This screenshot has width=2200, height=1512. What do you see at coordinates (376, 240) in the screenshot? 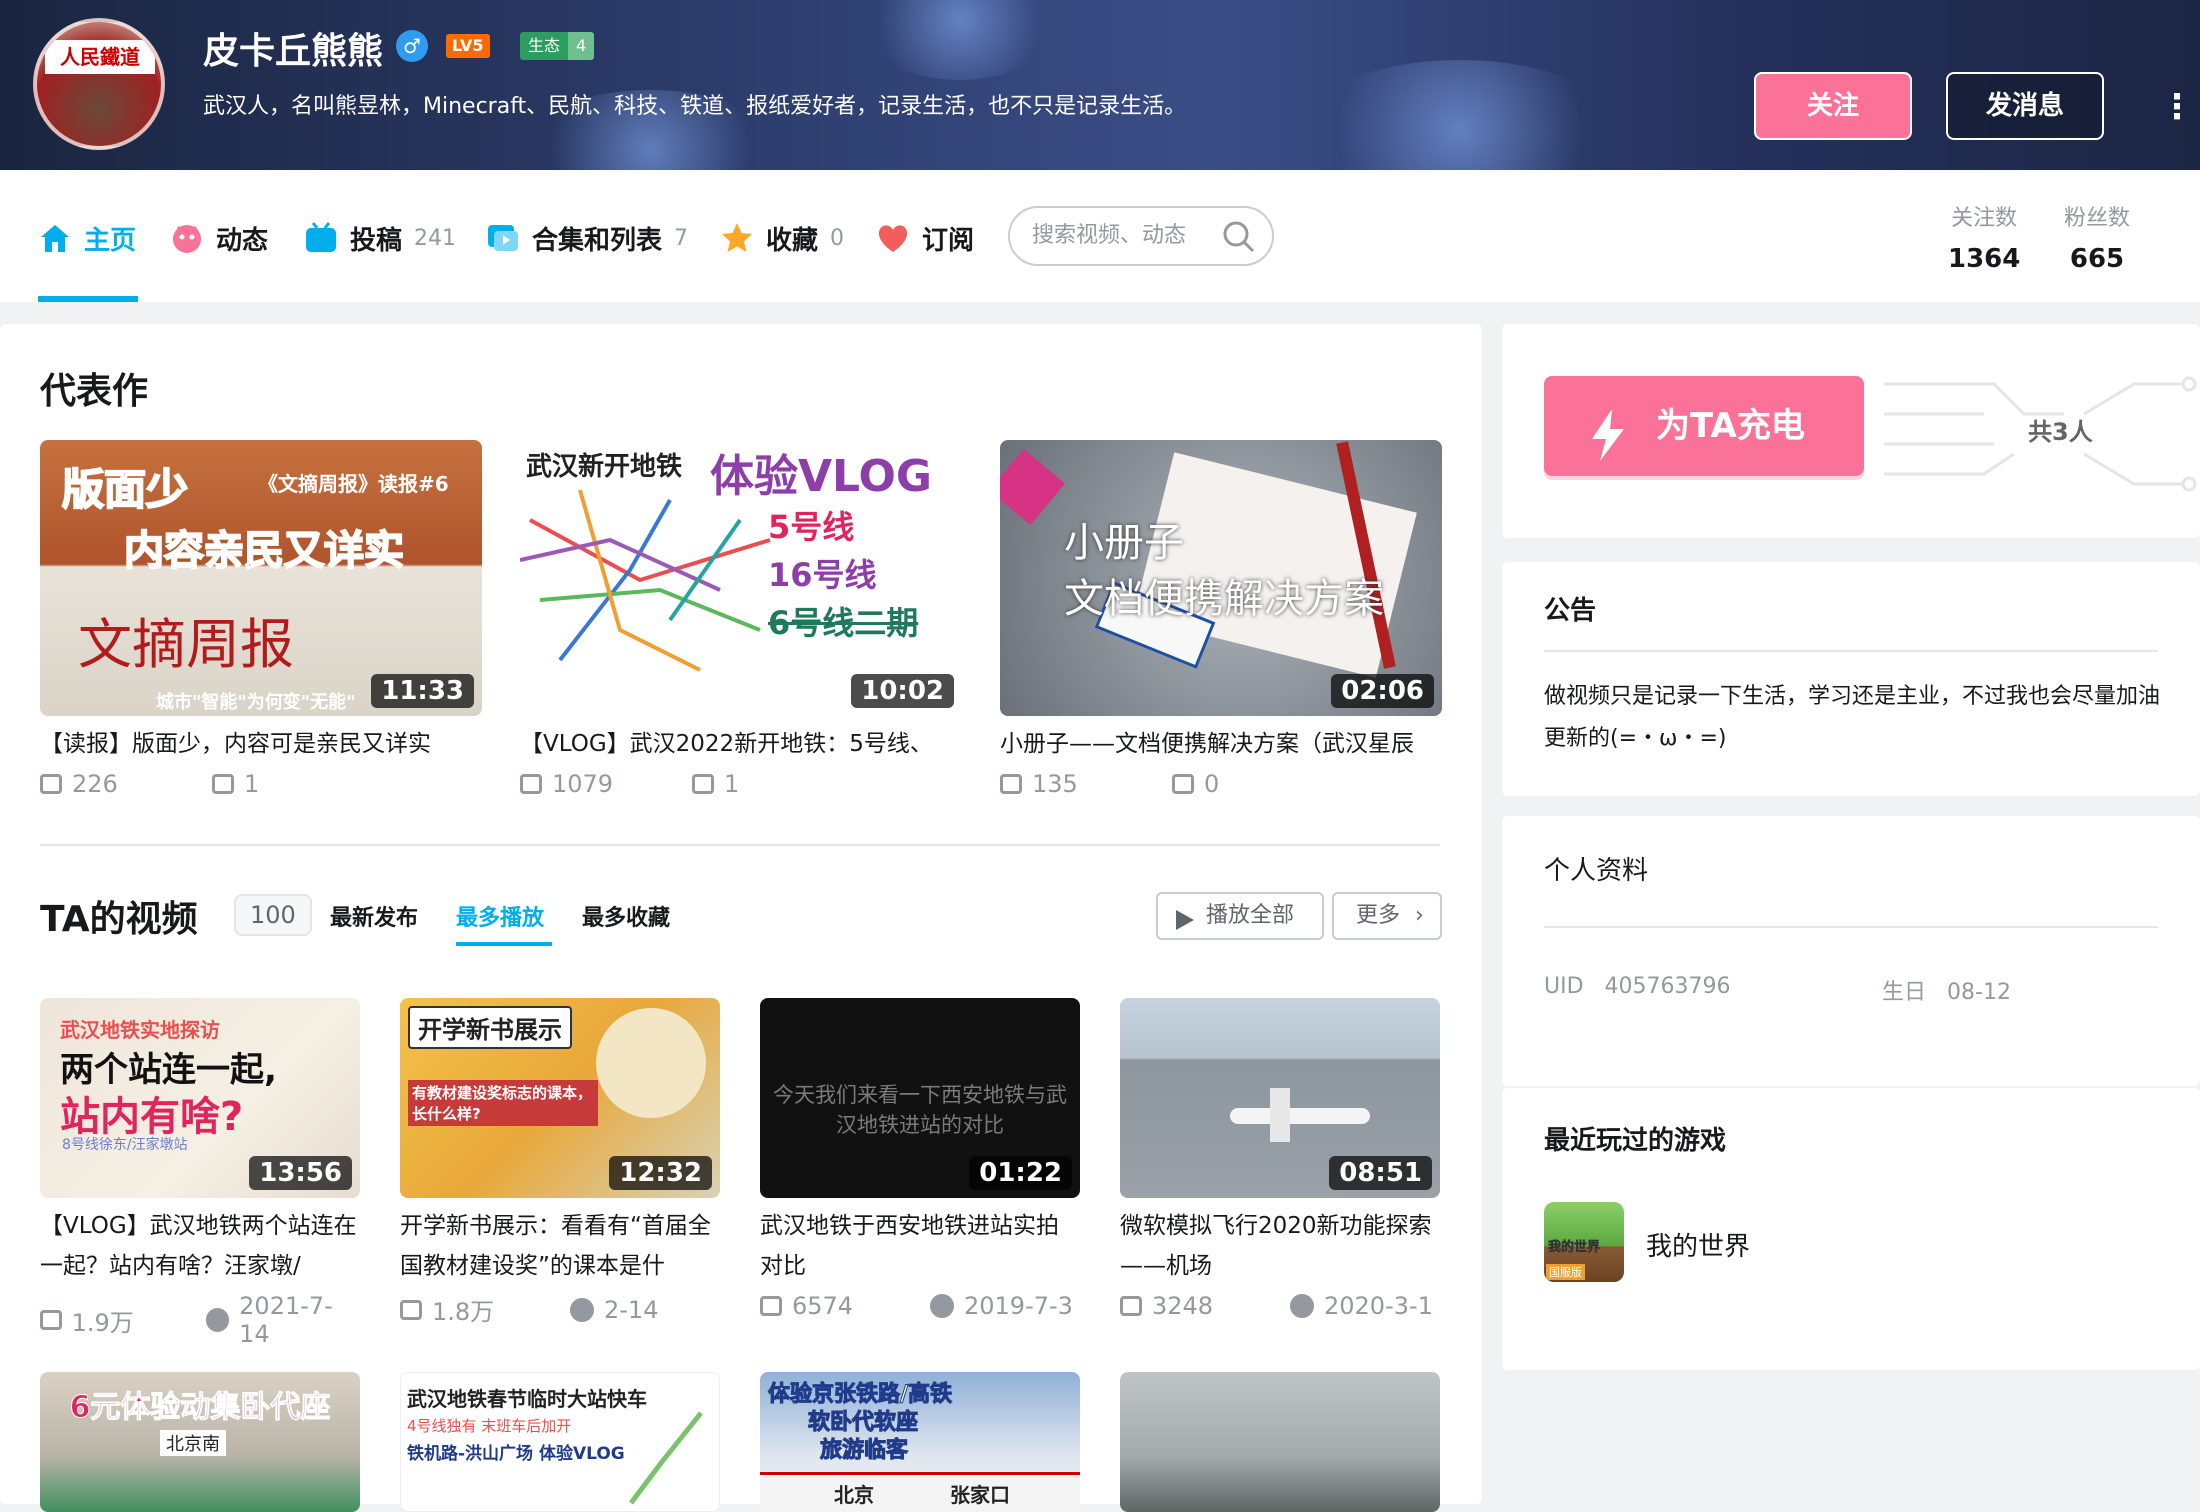
I see `tab-label: 投稿` at bounding box center [376, 240].